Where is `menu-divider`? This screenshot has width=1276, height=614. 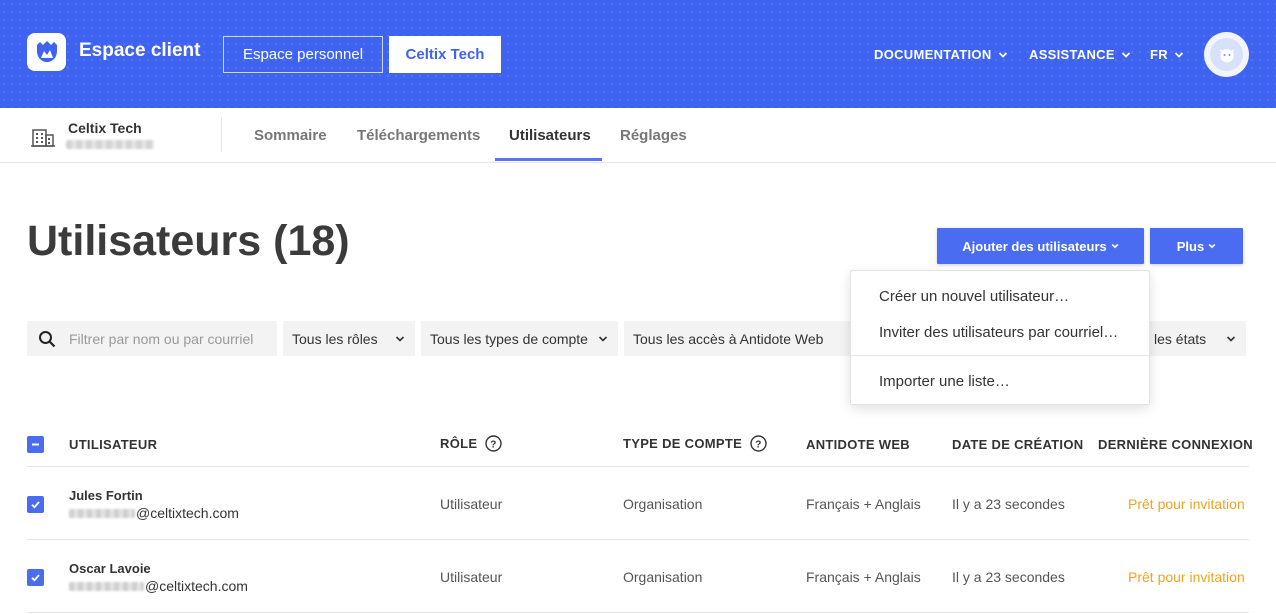
menu-divider is located at coordinates (1000, 355).